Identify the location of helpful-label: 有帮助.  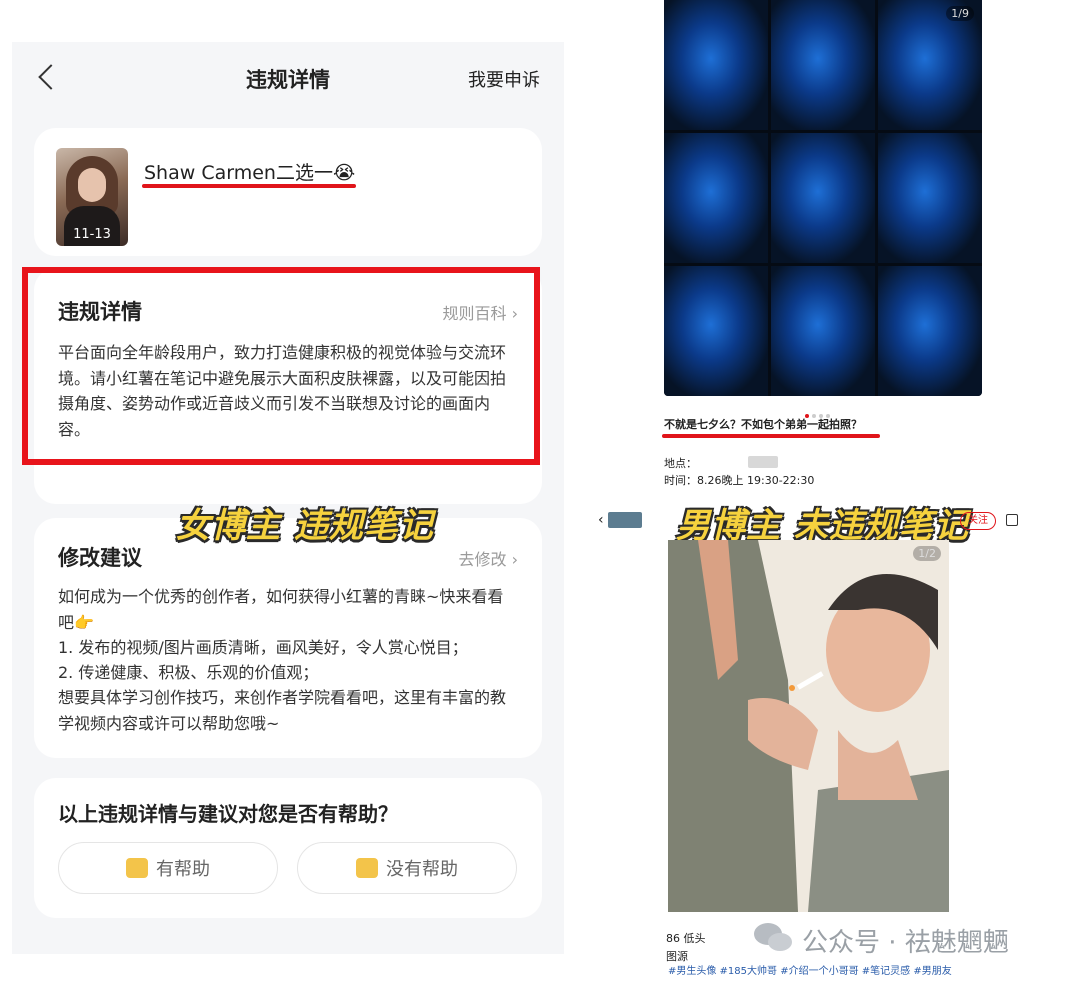
(183, 869).